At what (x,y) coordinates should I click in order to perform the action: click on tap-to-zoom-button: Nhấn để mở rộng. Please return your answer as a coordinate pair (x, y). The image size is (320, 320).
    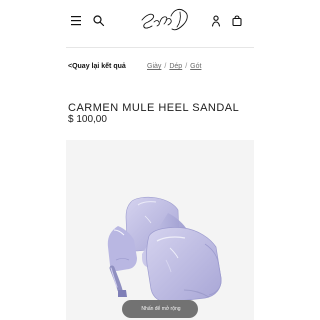
    Looking at the image, I should click on (160, 309).